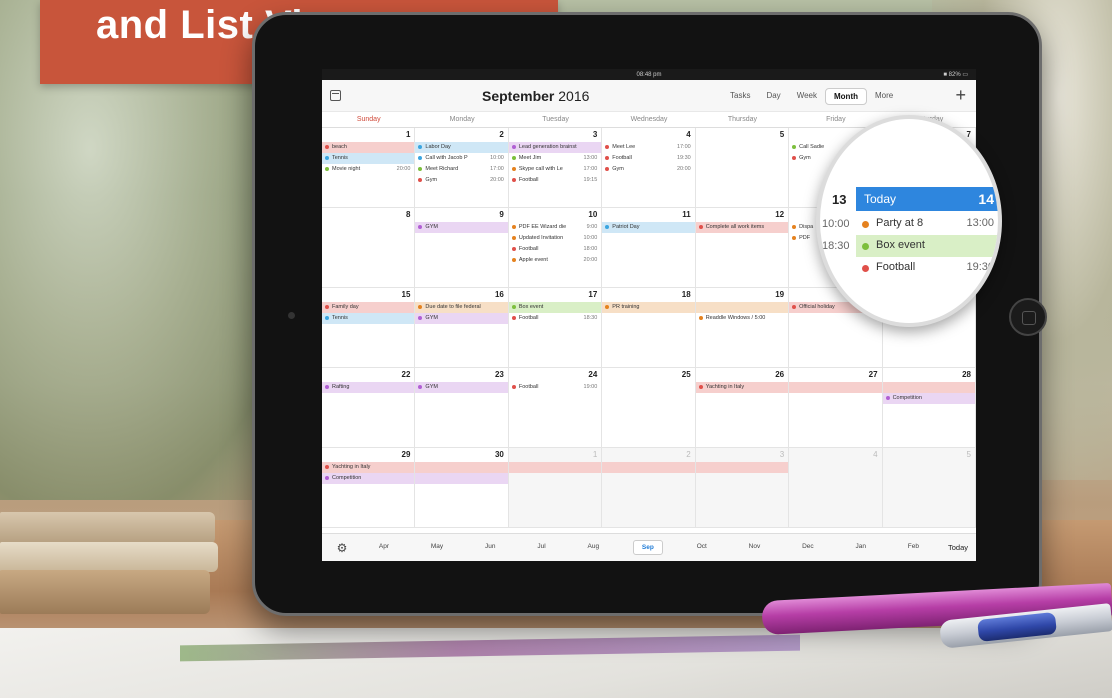 This screenshot has width=1112, height=698. What do you see at coordinates (960, 95) in the screenshot?
I see `add-event-button: +` at bounding box center [960, 95].